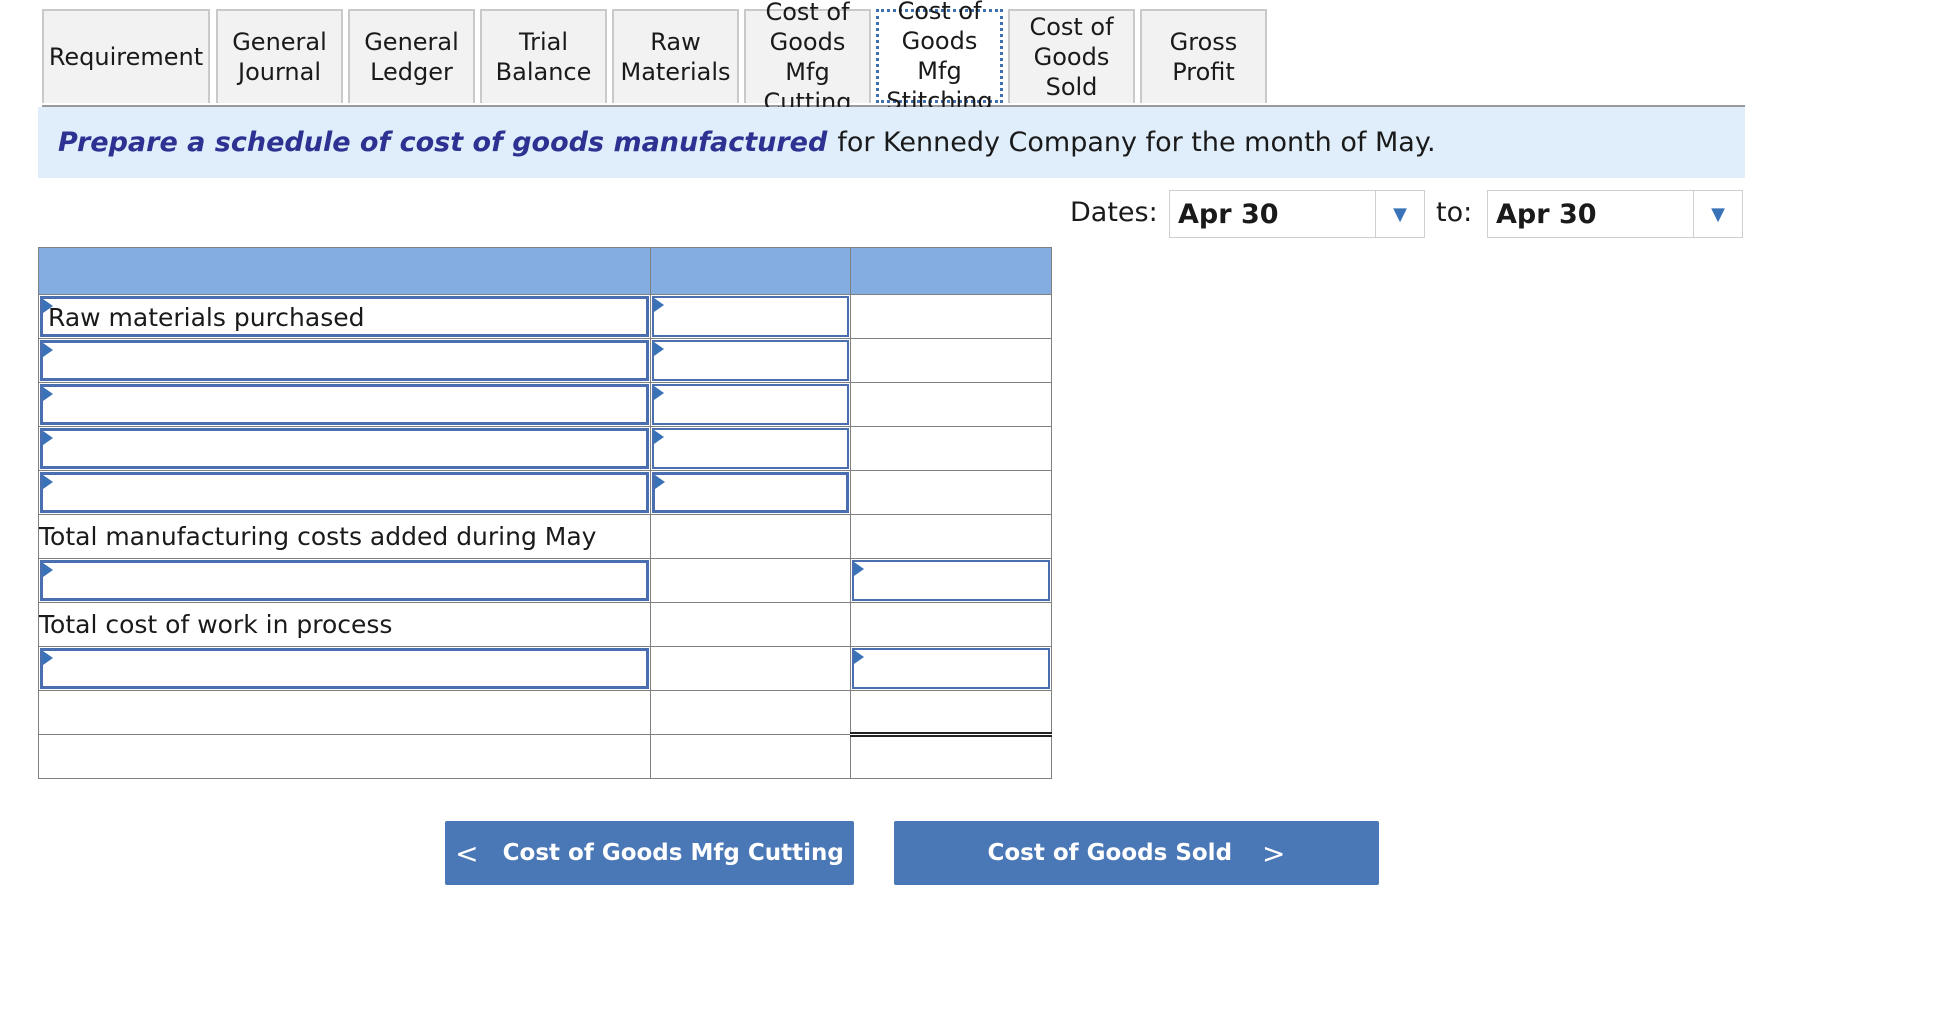  I want to click on date-to-label: to:, so click(1454, 212).